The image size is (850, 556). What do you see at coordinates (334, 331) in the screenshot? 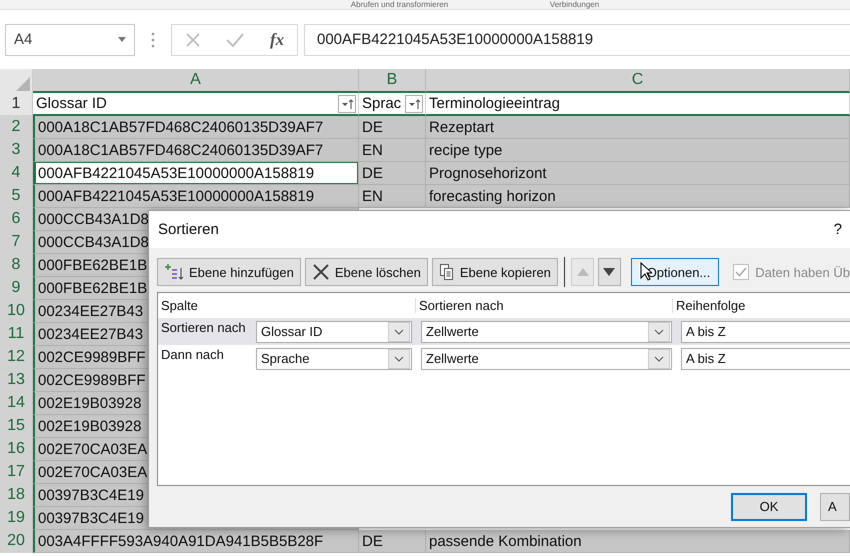
I see `column-dropdown: Glossar ID` at bounding box center [334, 331].